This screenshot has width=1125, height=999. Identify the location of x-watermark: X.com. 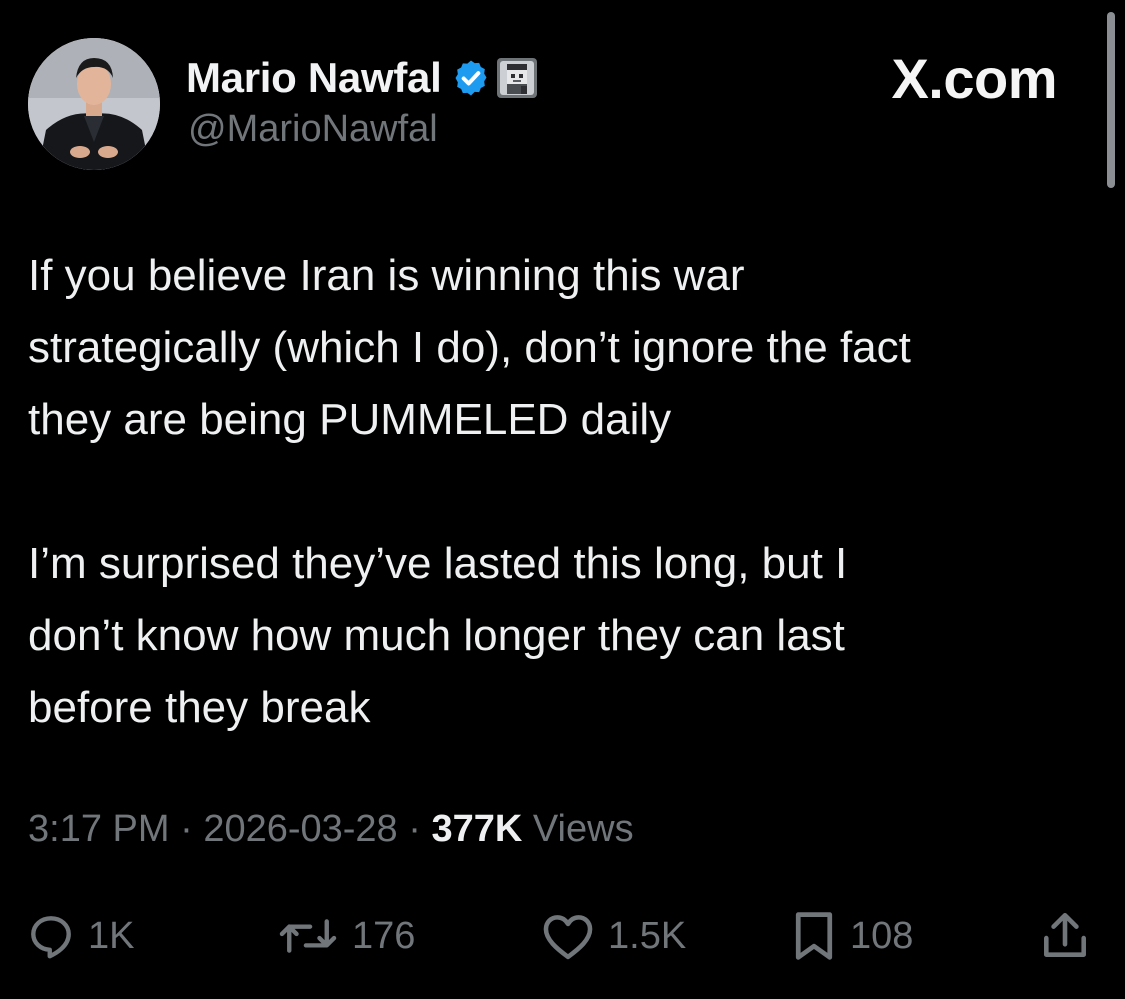
(974, 78).